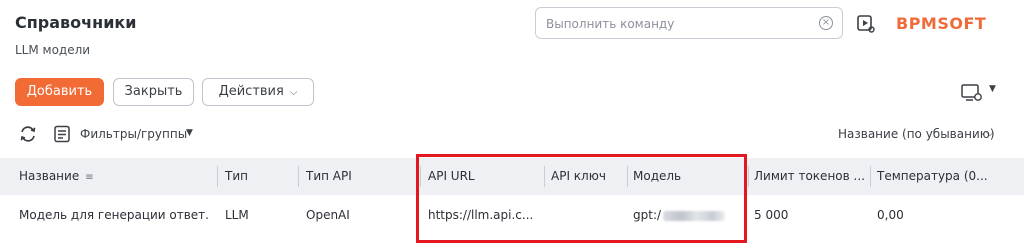  I want to click on column-label: Название, so click(49, 176).